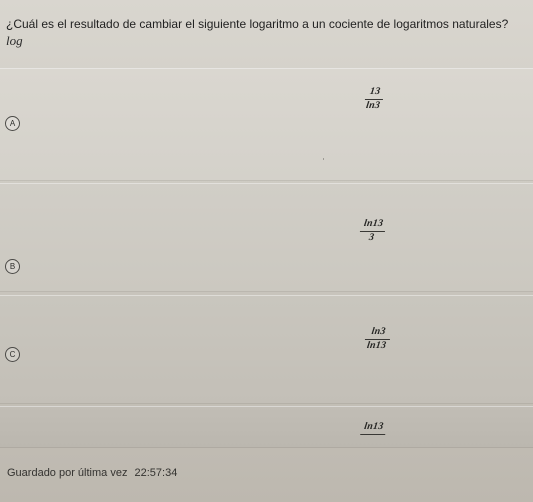  I want to click on radio-option-b: B, so click(12, 266).